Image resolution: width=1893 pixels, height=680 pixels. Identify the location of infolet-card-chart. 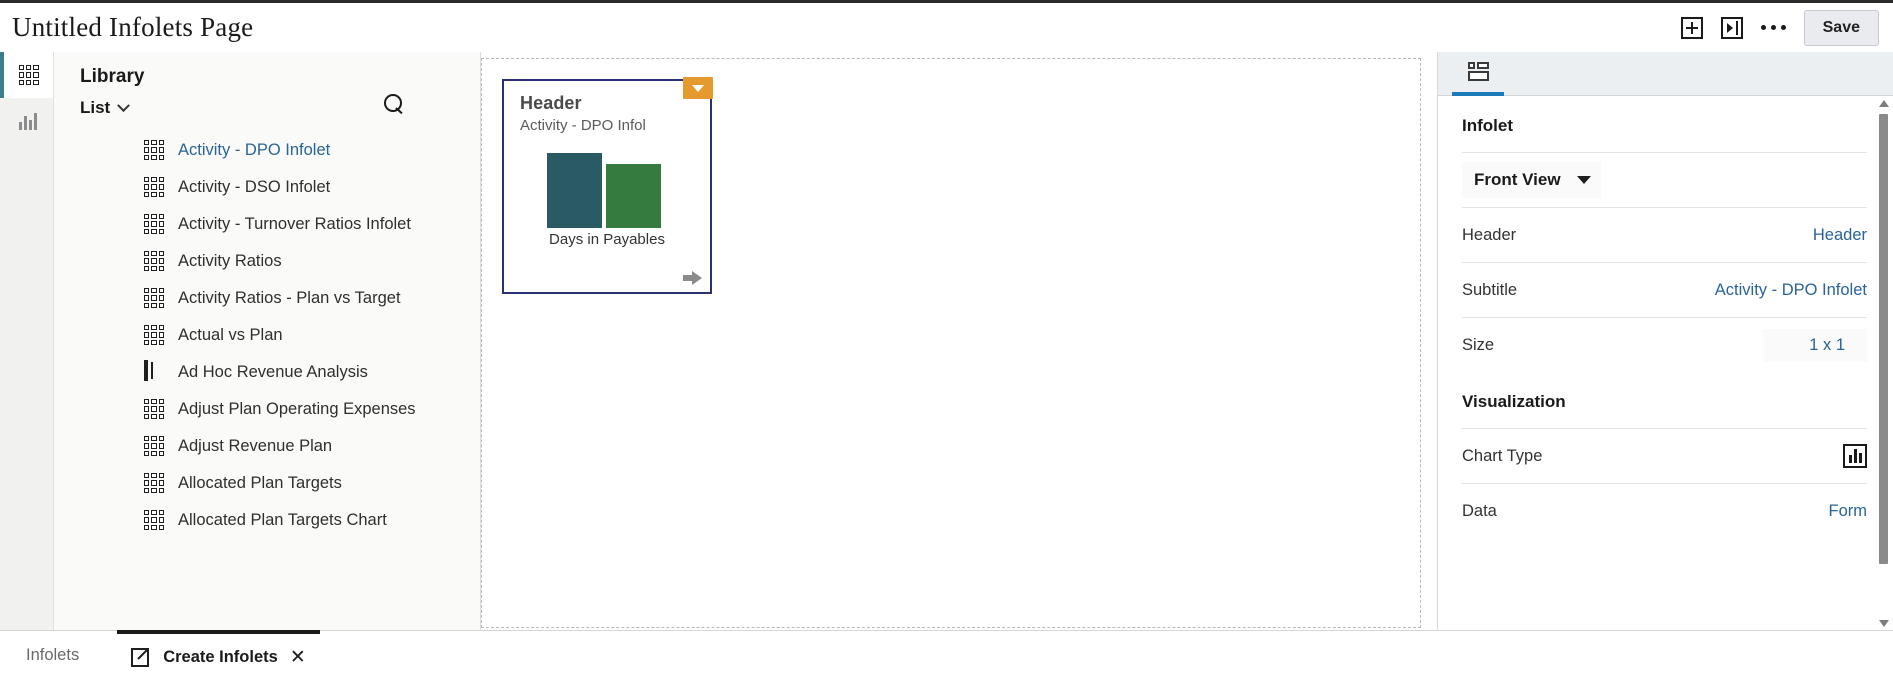
(607, 190).